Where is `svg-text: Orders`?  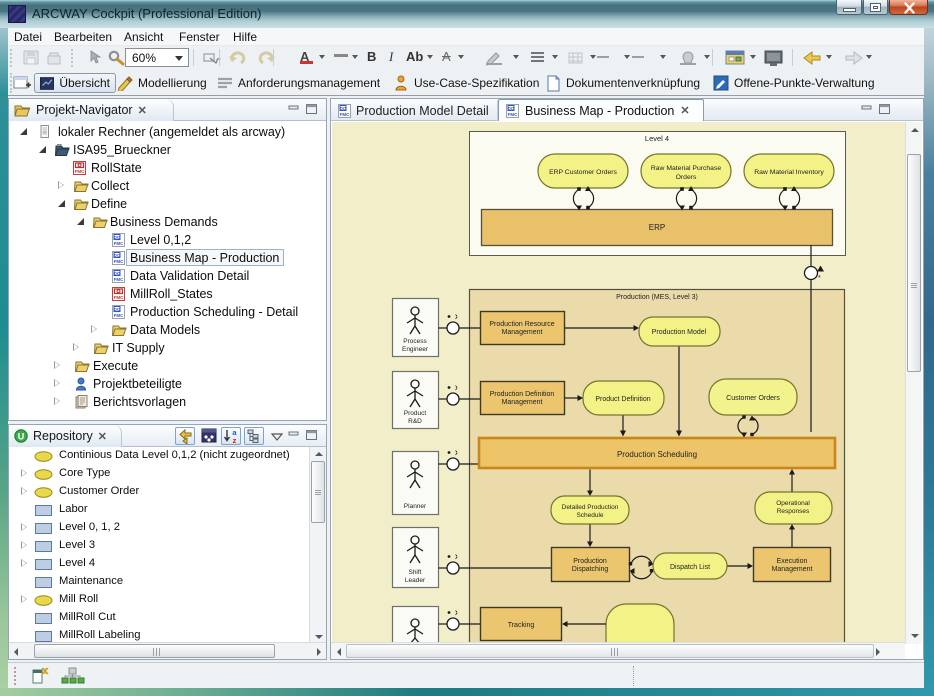 svg-text: Orders is located at coordinates (686, 177).